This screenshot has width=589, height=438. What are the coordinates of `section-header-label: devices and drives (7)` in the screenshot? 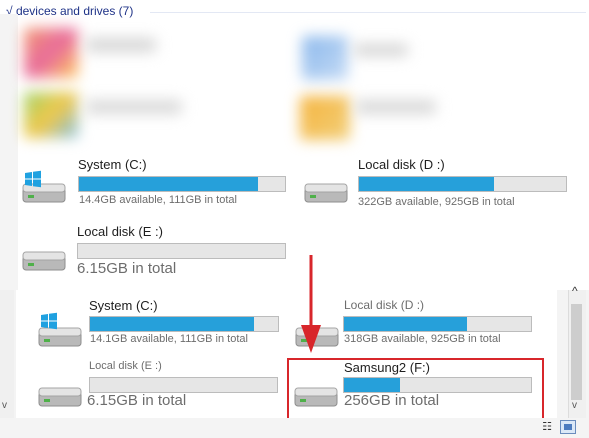 It's located at (74, 11).